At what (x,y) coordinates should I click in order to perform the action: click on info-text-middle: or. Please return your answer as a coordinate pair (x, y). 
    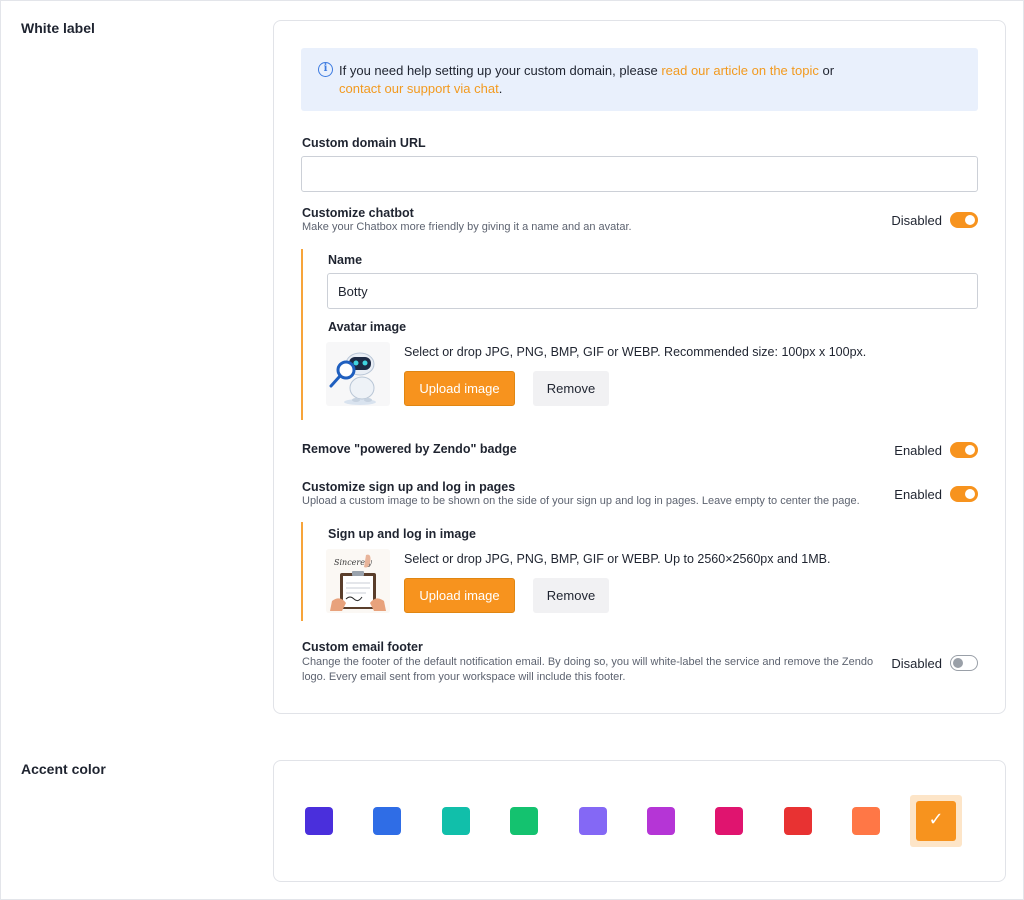
    Looking at the image, I should click on (826, 70).